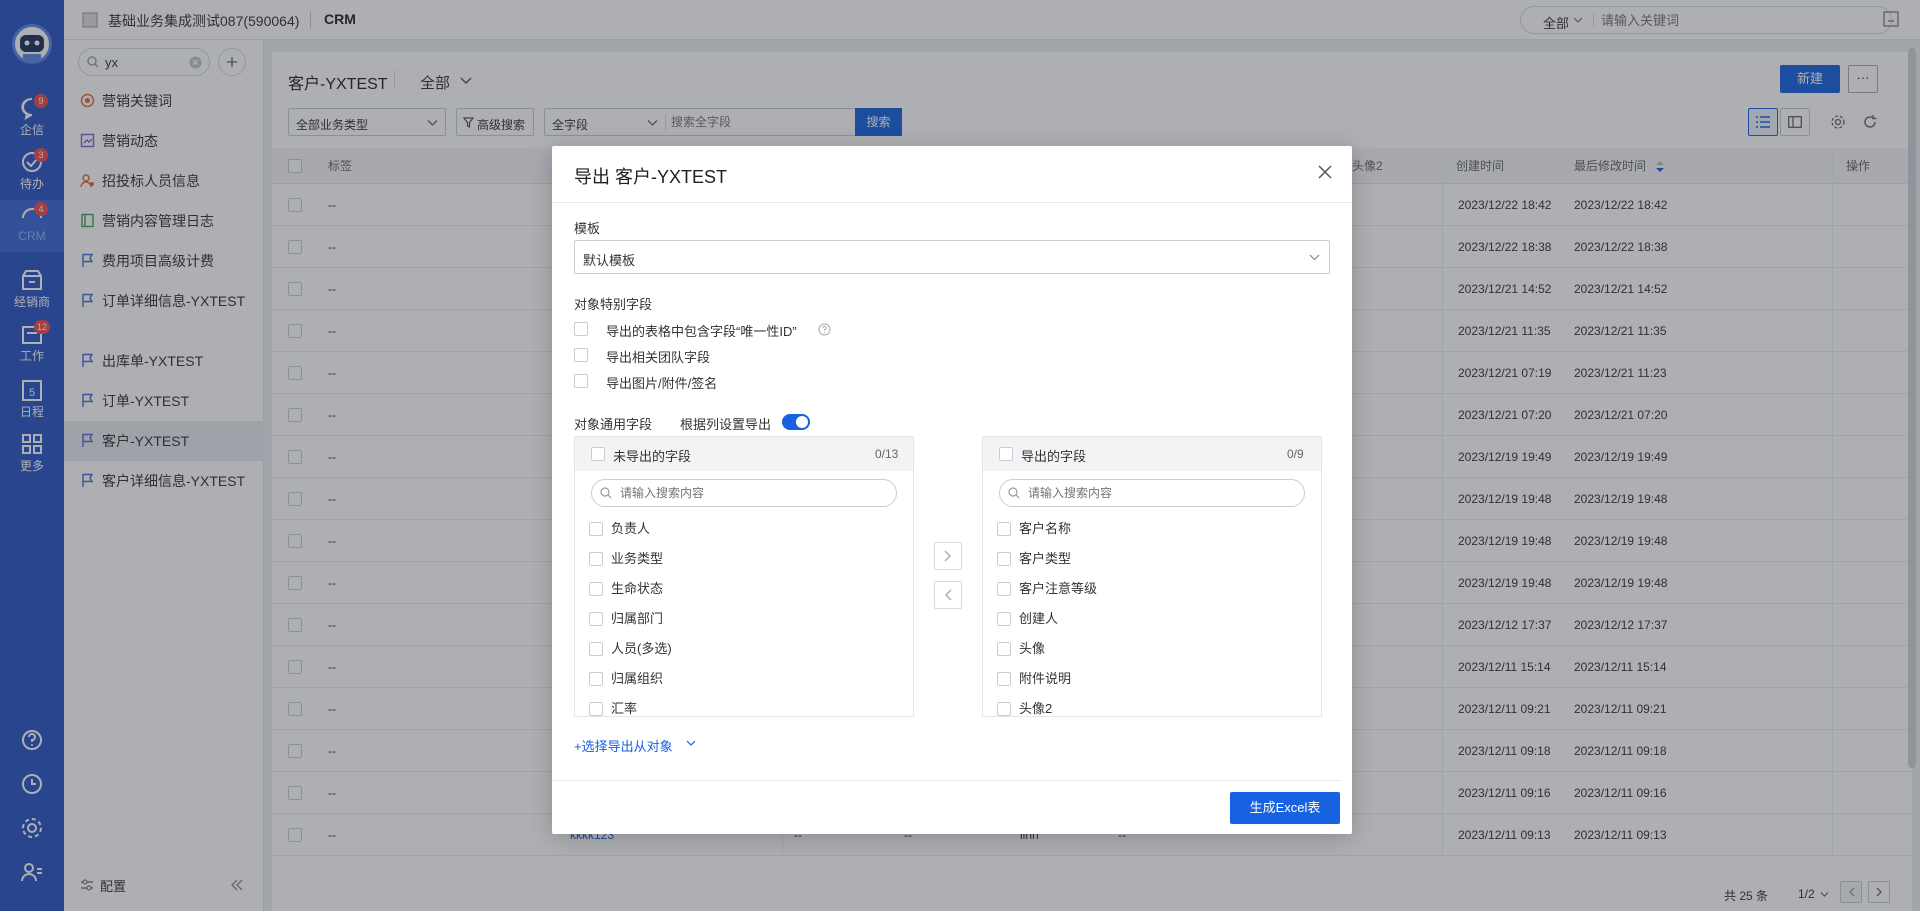  What do you see at coordinates (824, 329) in the screenshot?
I see `help-icon` at bounding box center [824, 329].